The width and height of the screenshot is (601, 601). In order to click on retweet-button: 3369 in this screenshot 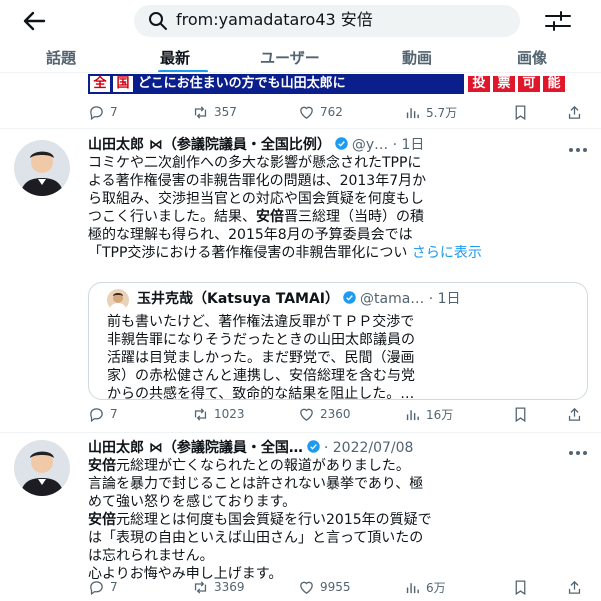, I will do `click(218, 587)`.